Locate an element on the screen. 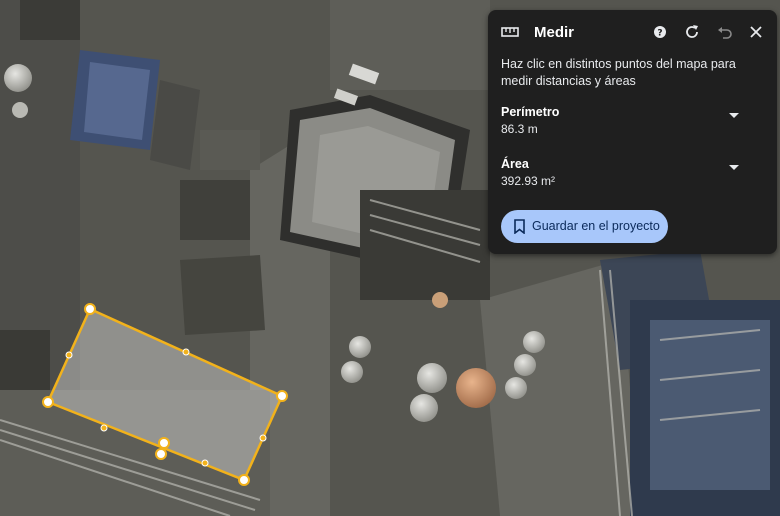 This screenshot has height=516, width=780. close-icon is located at coordinates (756, 32).